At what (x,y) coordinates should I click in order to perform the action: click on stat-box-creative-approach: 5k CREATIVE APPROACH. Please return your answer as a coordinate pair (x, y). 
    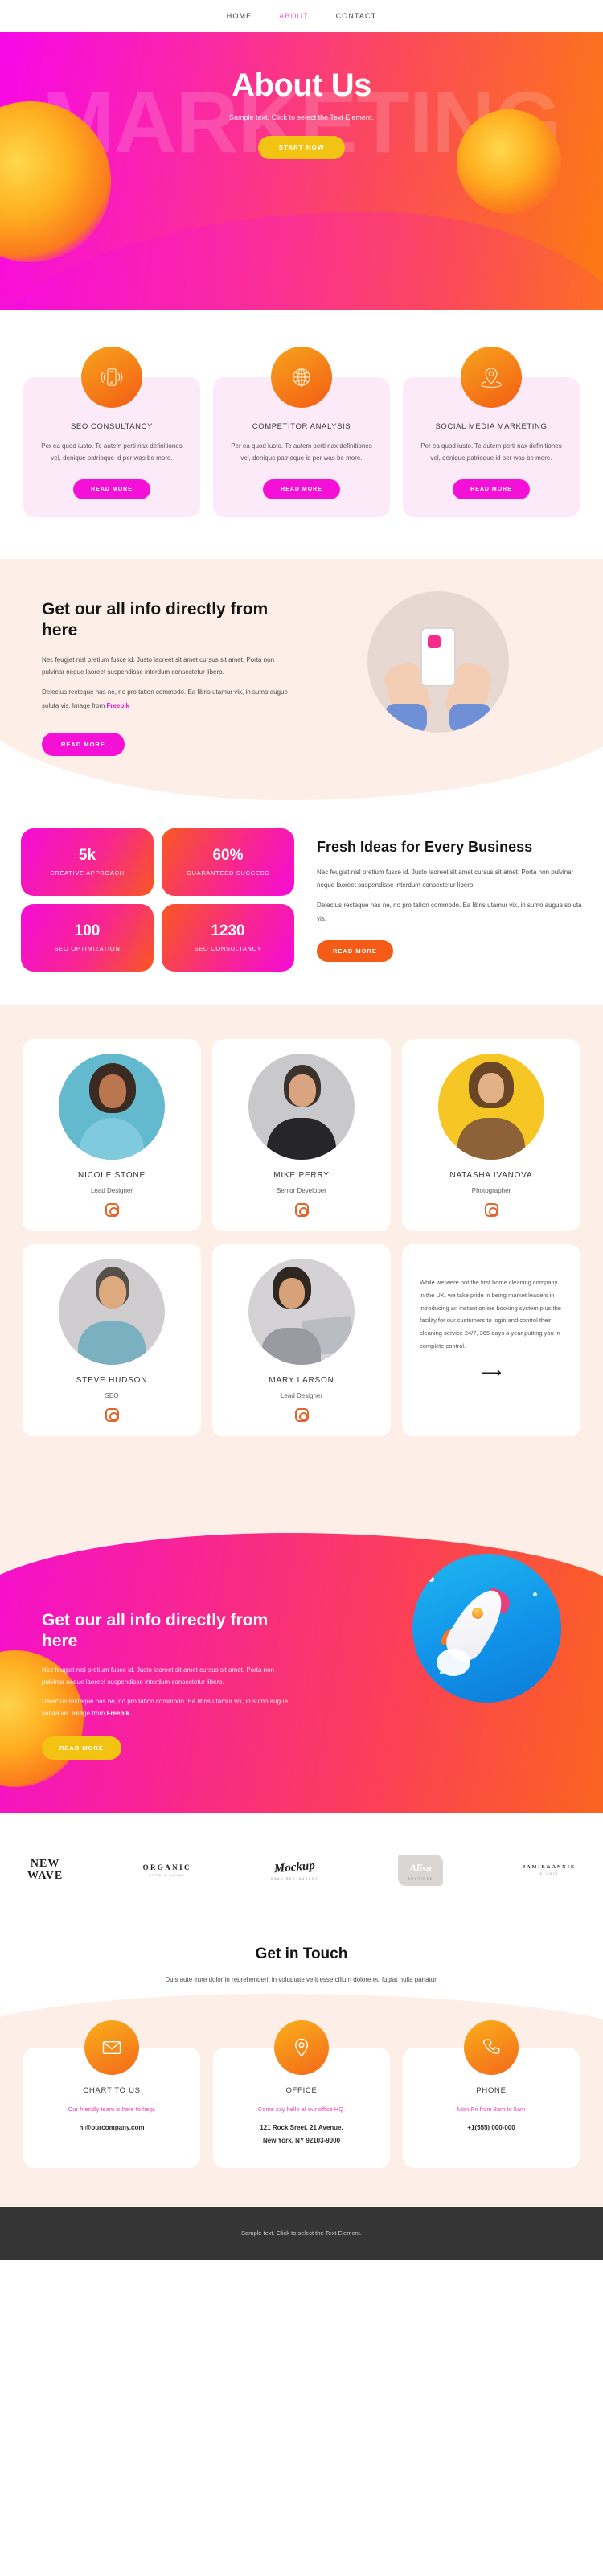
    Looking at the image, I should click on (87, 862).